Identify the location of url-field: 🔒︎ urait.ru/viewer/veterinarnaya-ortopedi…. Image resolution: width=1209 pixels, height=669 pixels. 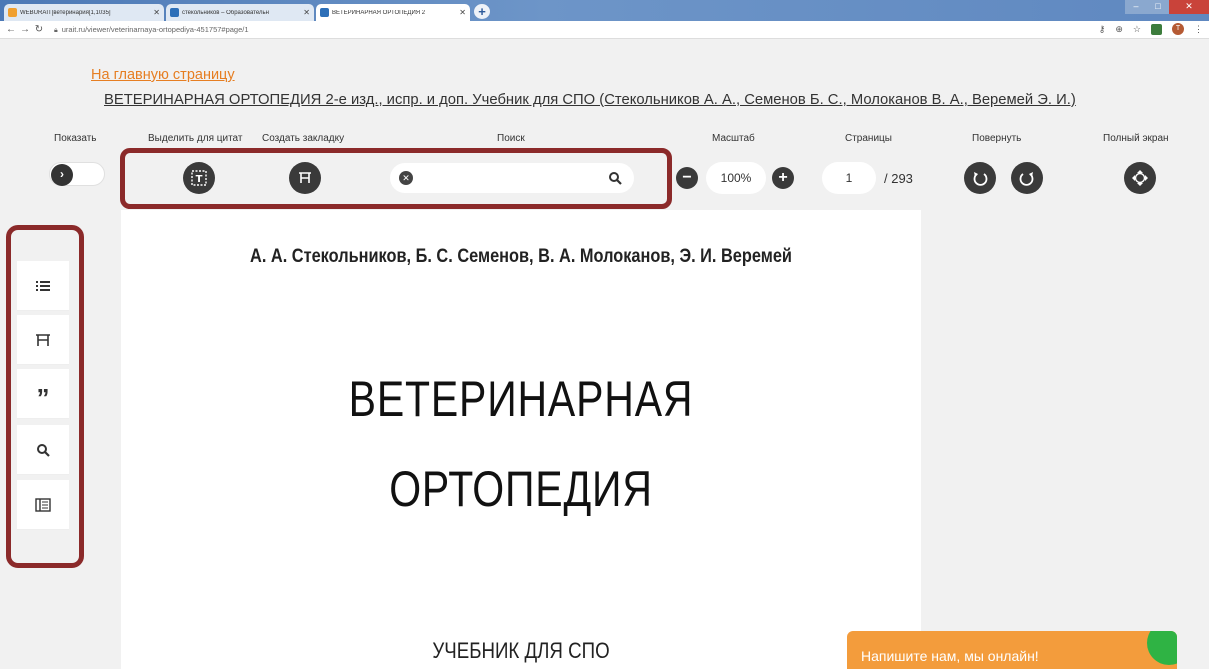
(151, 30).